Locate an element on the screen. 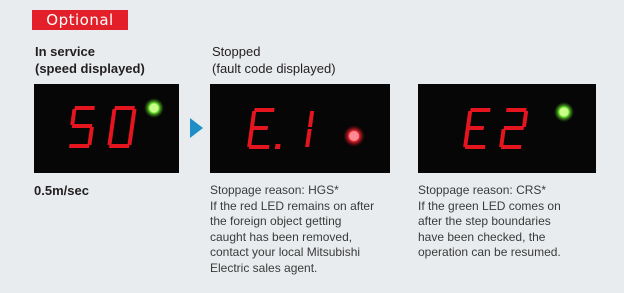 The image size is (624, 293). description-line: the foreign object getting is located at coordinates (276, 221).